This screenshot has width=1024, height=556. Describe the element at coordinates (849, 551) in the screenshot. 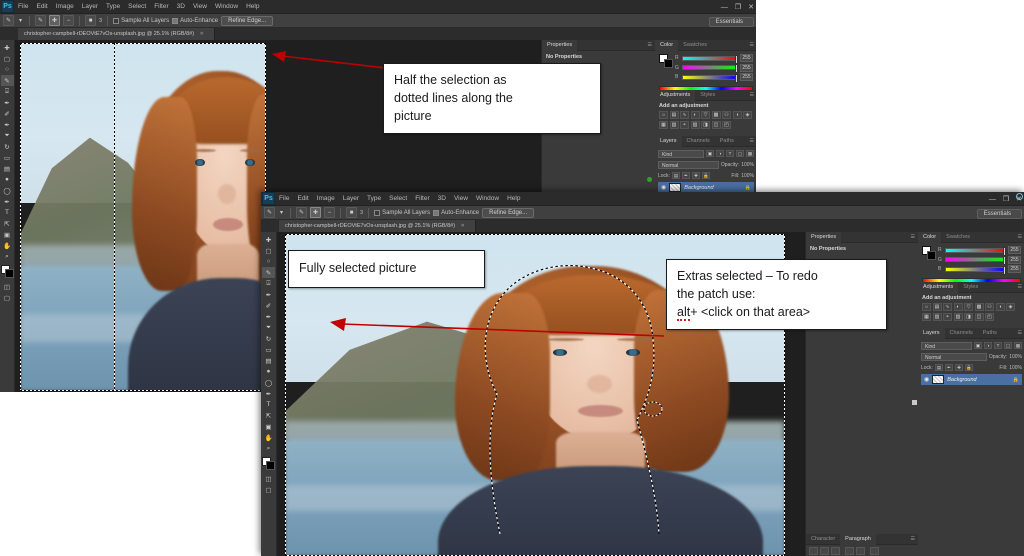

I see `justify-last-left-icon` at that location.